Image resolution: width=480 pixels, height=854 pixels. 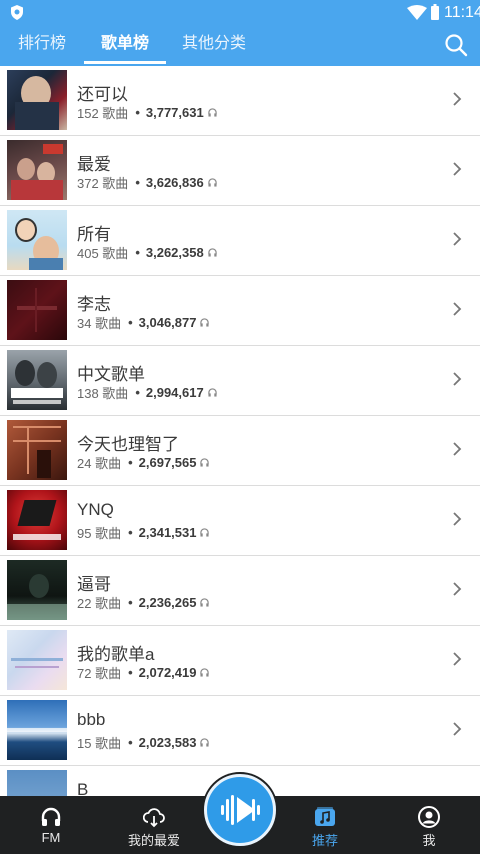 What do you see at coordinates (143, 322) in the screenshot?
I see `playlist-meta: 34 歌曲 • 3,046,877` at bounding box center [143, 322].